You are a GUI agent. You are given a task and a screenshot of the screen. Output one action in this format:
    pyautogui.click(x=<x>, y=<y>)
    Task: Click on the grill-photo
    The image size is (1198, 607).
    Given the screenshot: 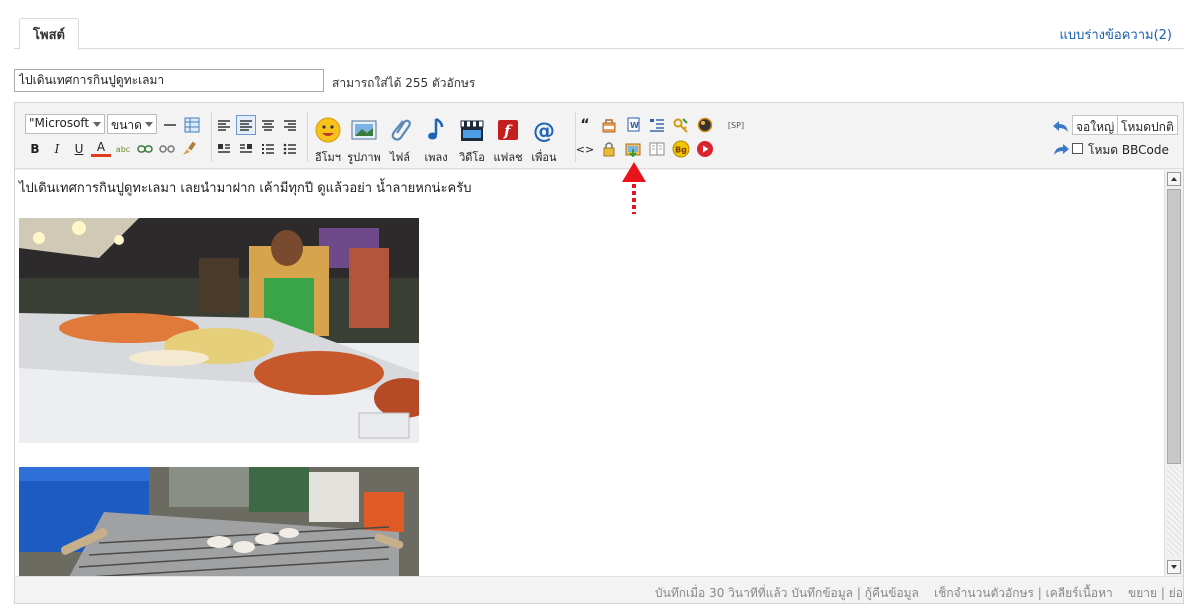 What is the action you would take?
    pyautogui.click(x=219, y=521)
    